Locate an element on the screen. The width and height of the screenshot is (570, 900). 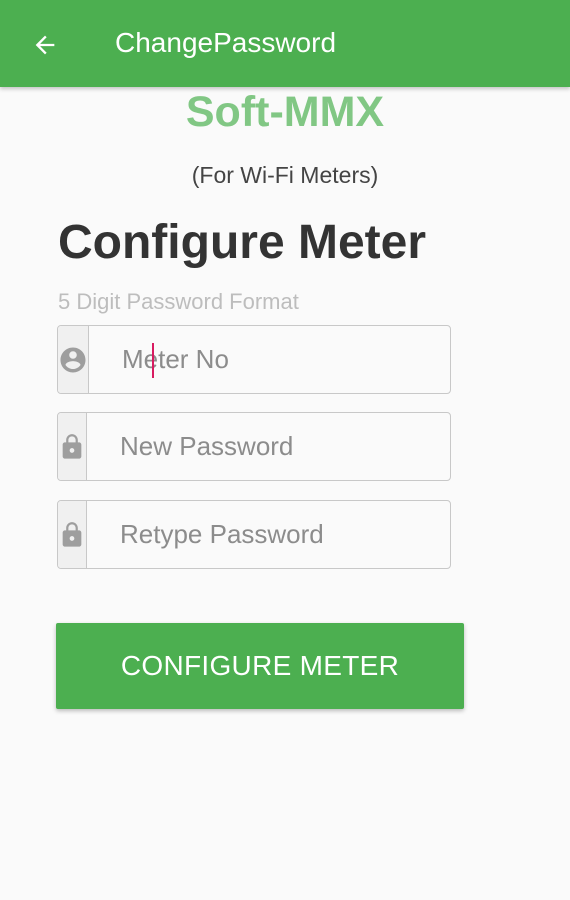
password-format-hint: 5 Digit Password Format is located at coordinates (178, 301).